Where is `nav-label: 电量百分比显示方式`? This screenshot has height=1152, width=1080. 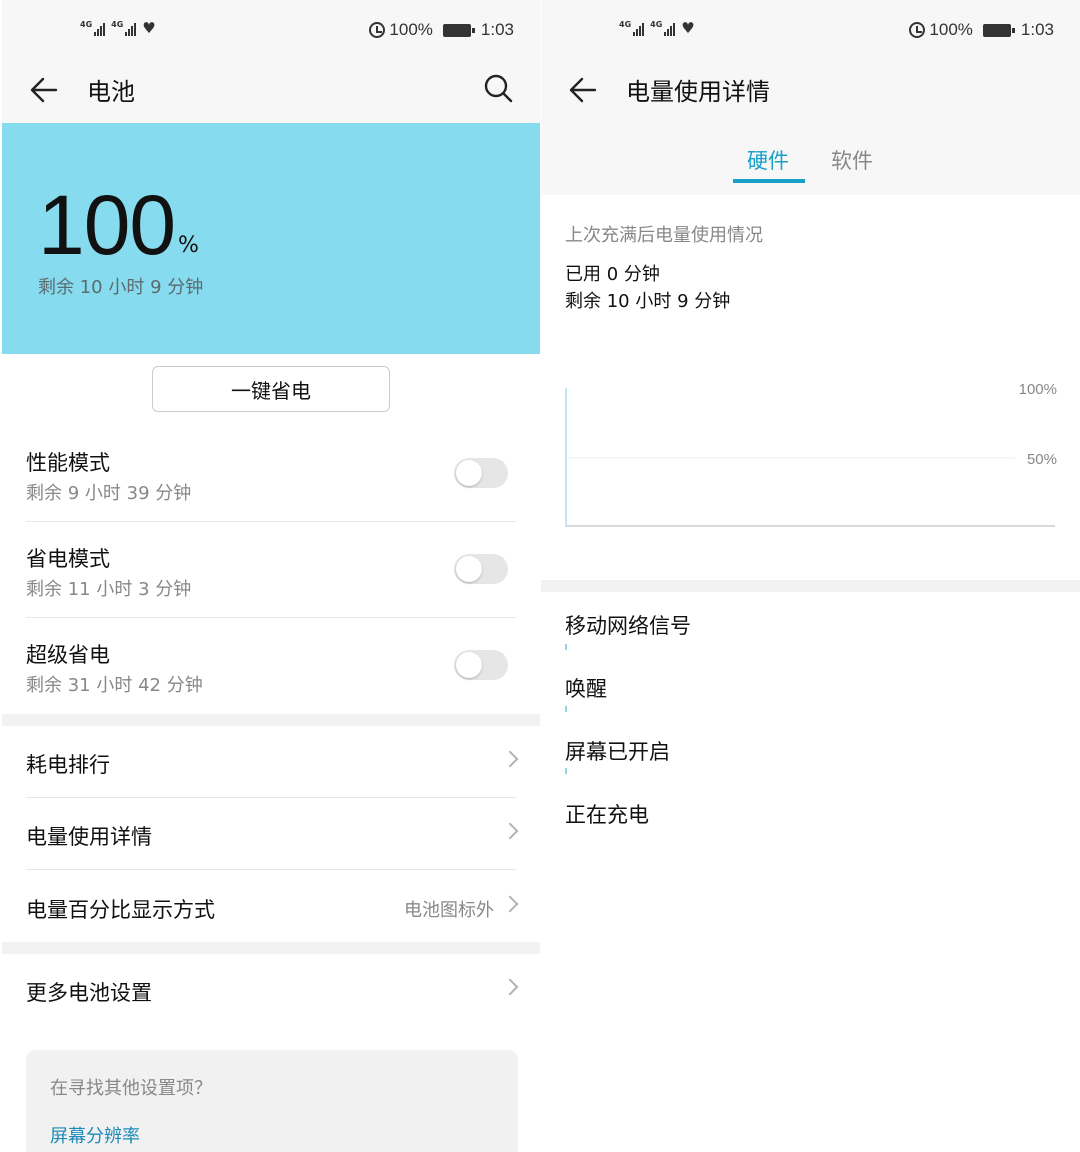
nav-label: 电量百分比显示方式 is located at coordinates (120, 910).